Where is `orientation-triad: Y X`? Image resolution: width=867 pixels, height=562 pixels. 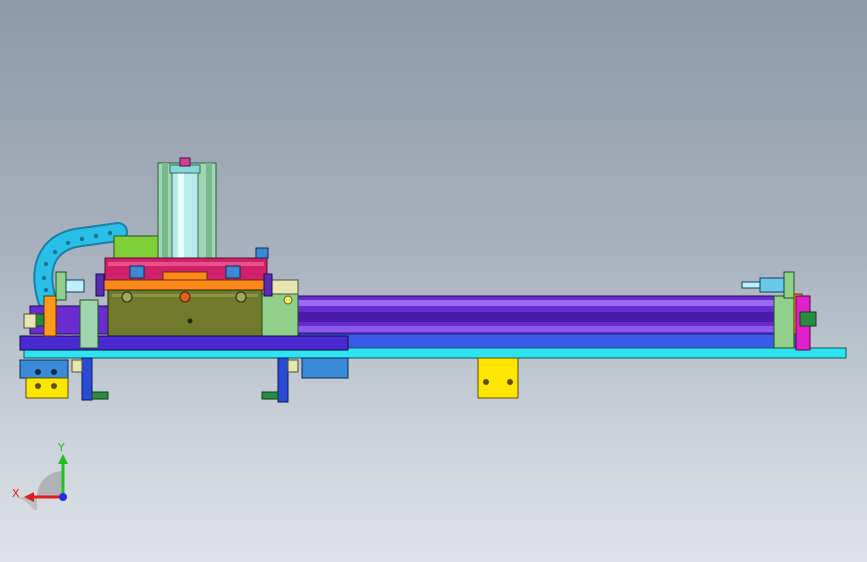
orientation-triad: Y X is located at coordinates (45, 481).